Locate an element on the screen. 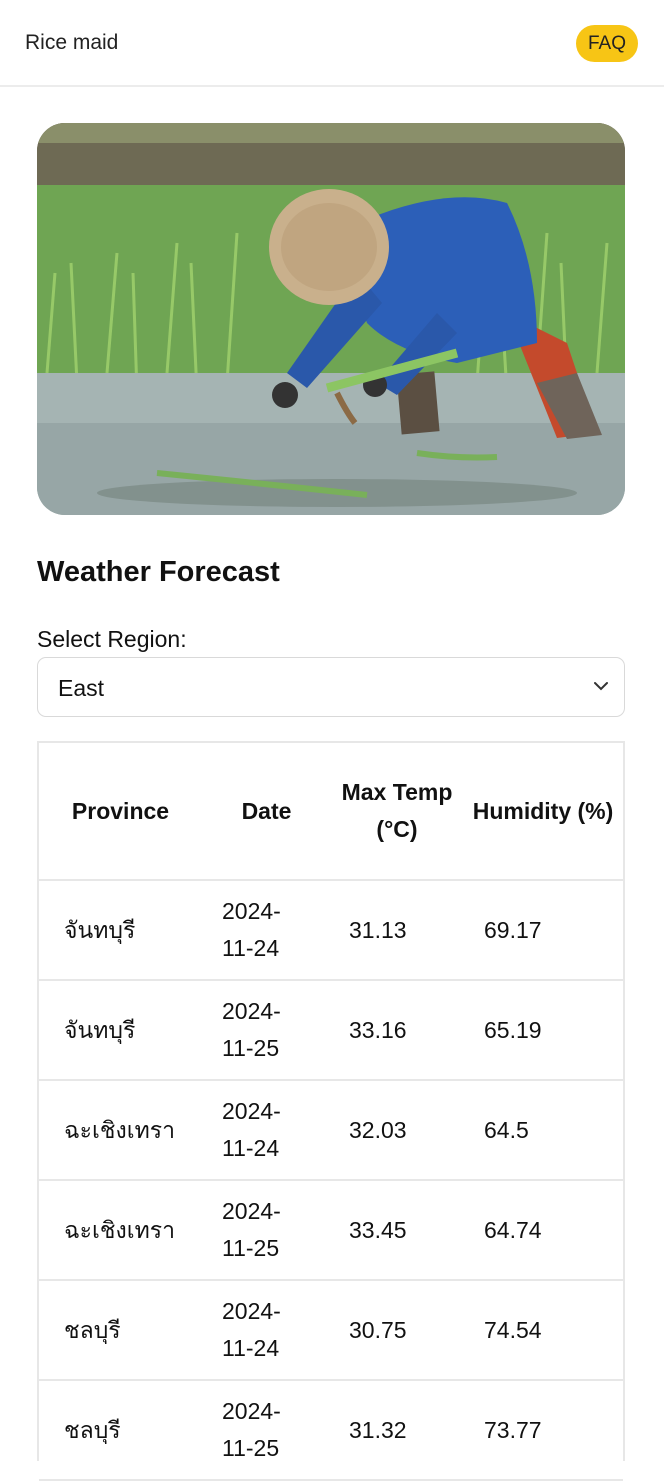  cell-max-temp: 33.45 is located at coordinates (397, 1230).